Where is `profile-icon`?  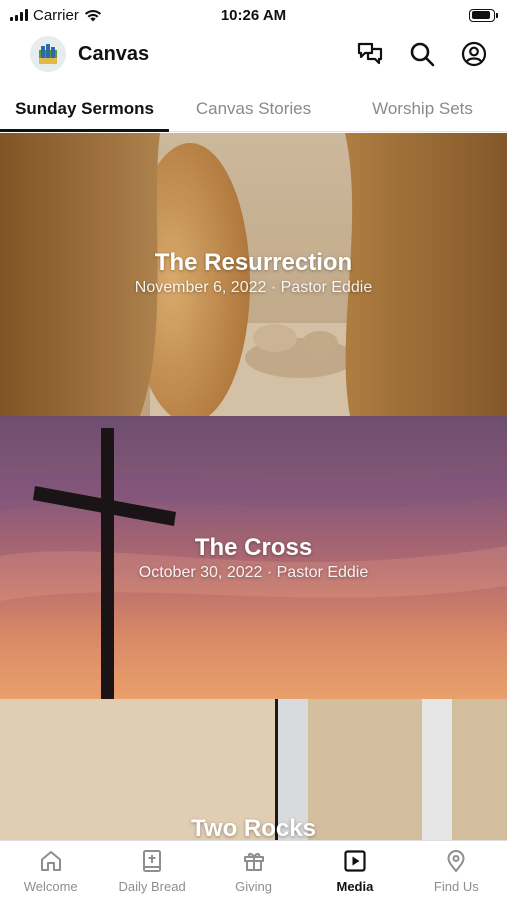
profile-icon is located at coordinates (474, 54).